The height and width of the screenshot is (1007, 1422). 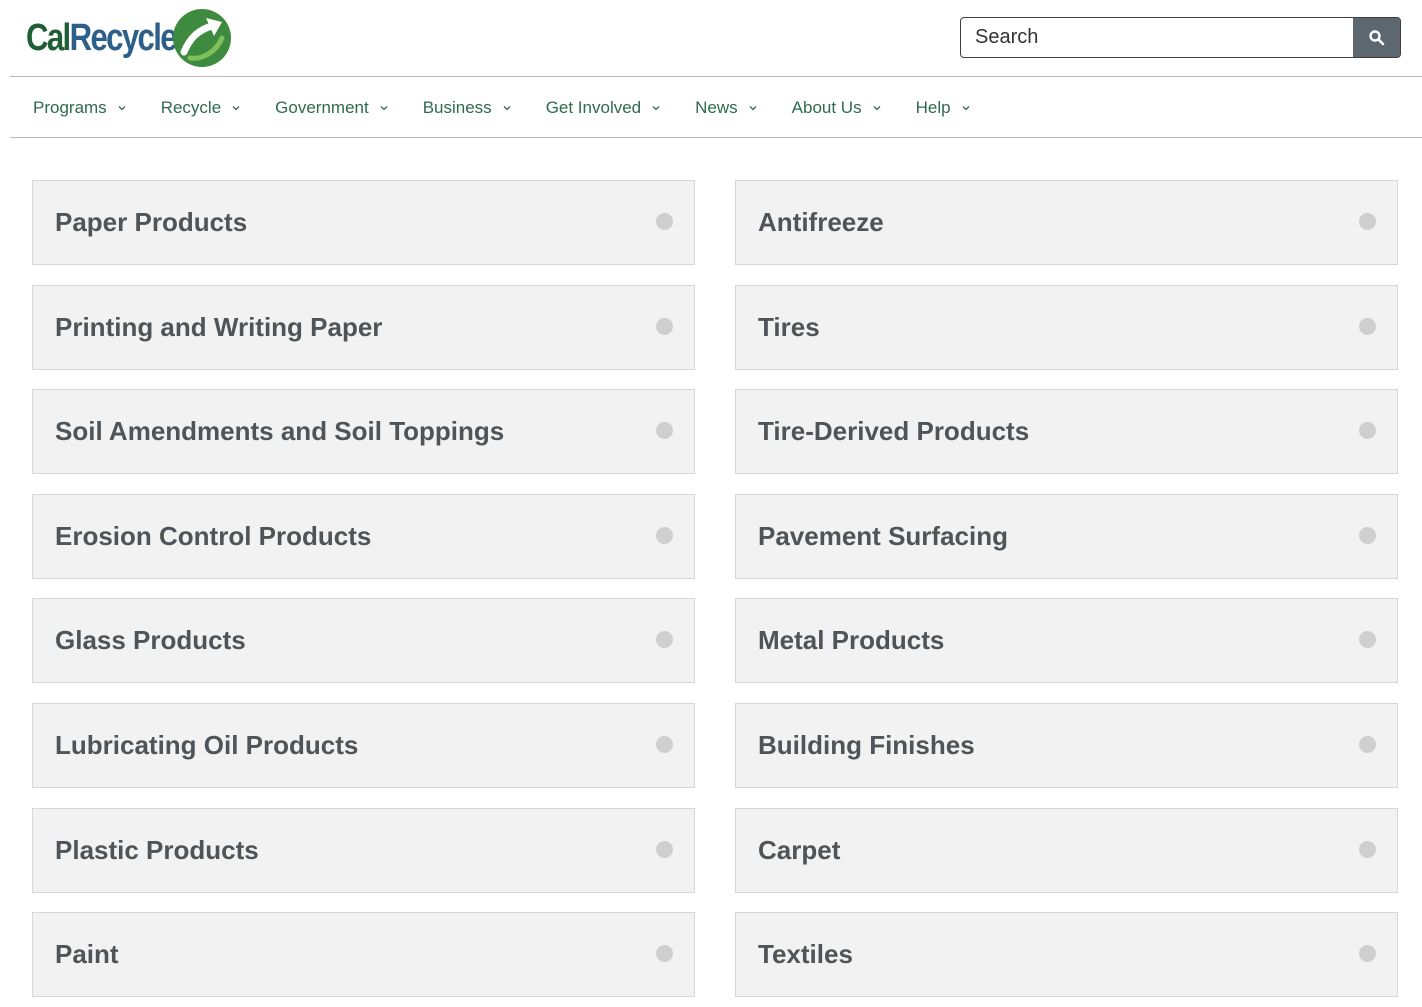 What do you see at coordinates (48, 38) in the screenshot?
I see `logo-cal-text: Cal` at bounding box center [48, 38].